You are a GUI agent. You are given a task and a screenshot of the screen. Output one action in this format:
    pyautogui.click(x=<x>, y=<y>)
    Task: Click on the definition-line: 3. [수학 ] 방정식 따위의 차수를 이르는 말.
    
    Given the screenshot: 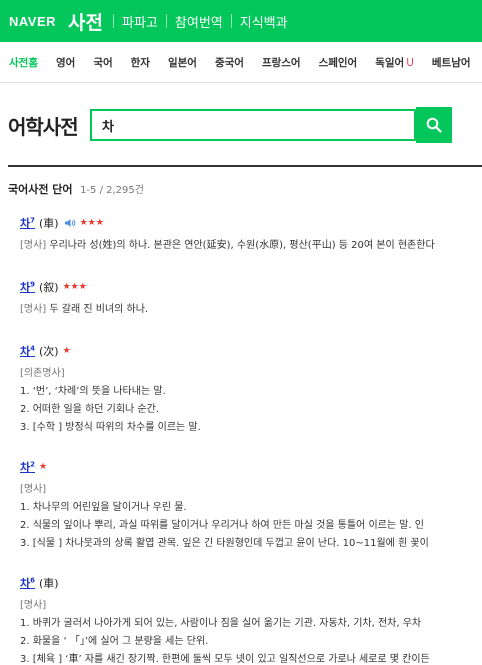 What is the action you would take?
    pyautogui.click(x=110, y=427)
    